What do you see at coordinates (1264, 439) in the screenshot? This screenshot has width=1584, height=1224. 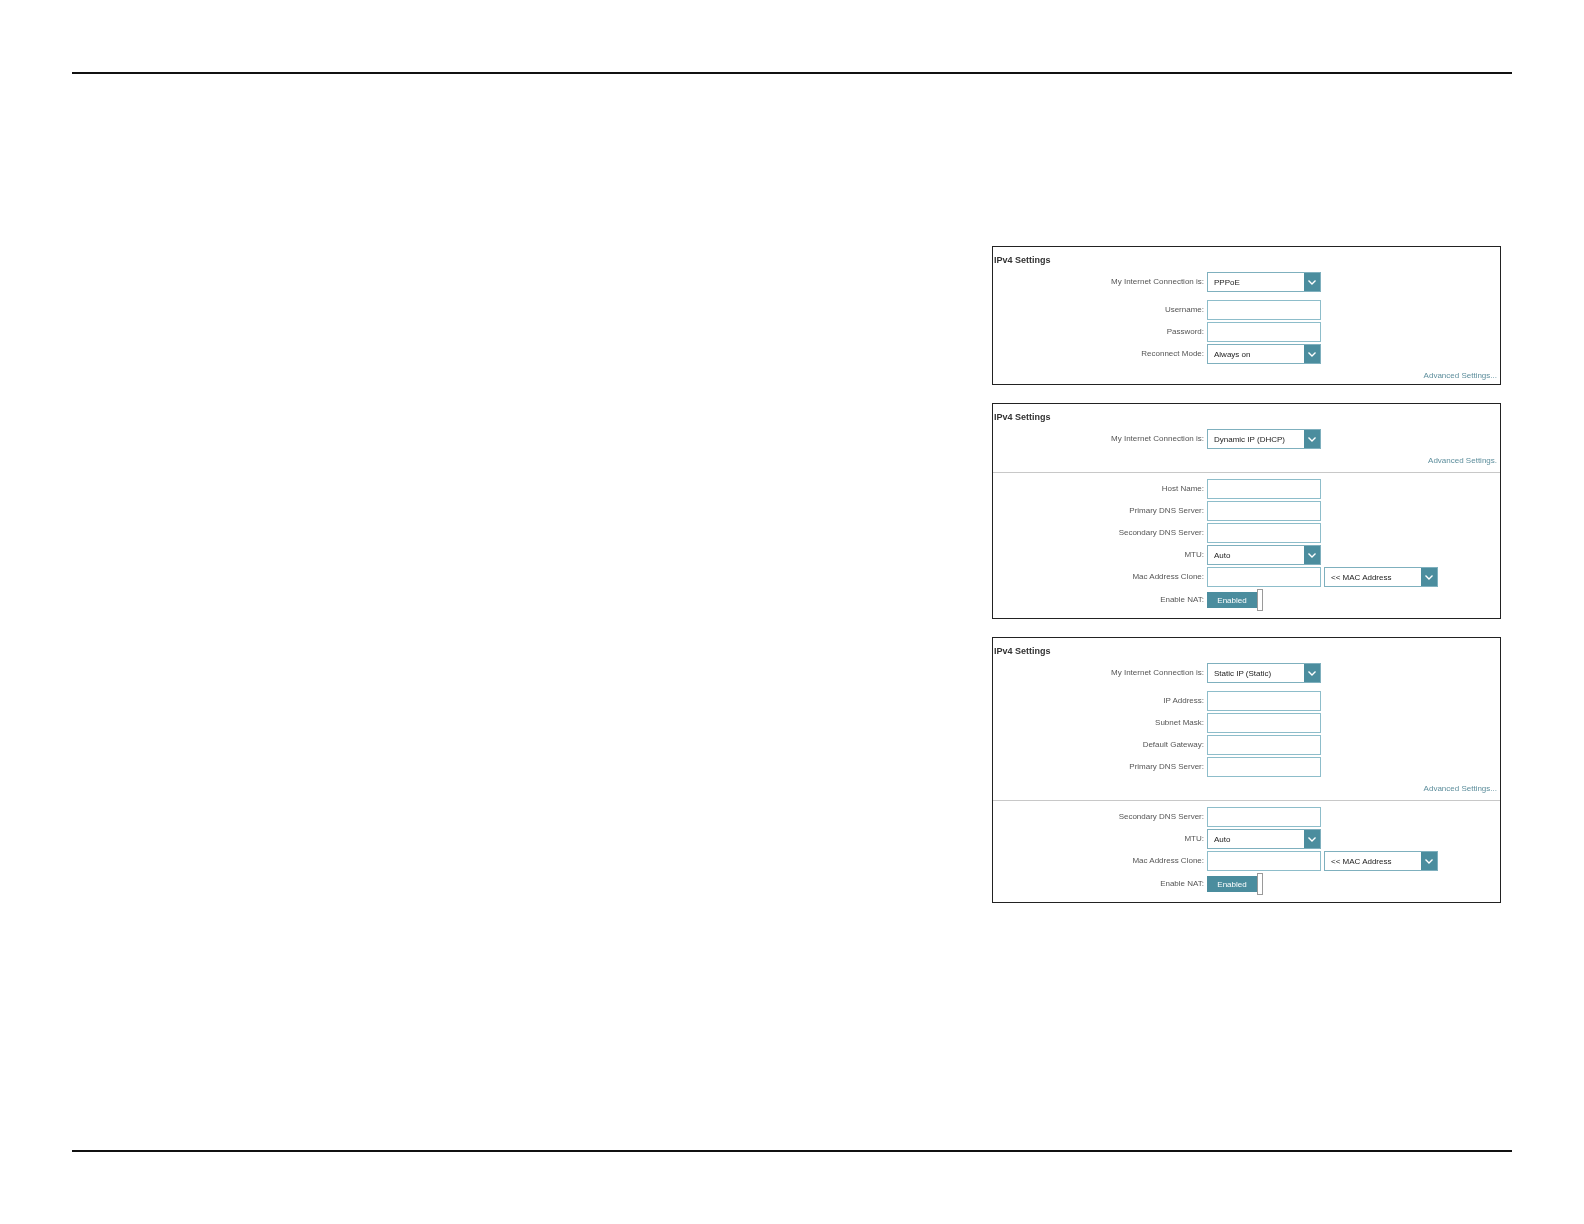 I see `dropdown: Dynamic IP (DHCP)` at bounding box center [1264, 439].